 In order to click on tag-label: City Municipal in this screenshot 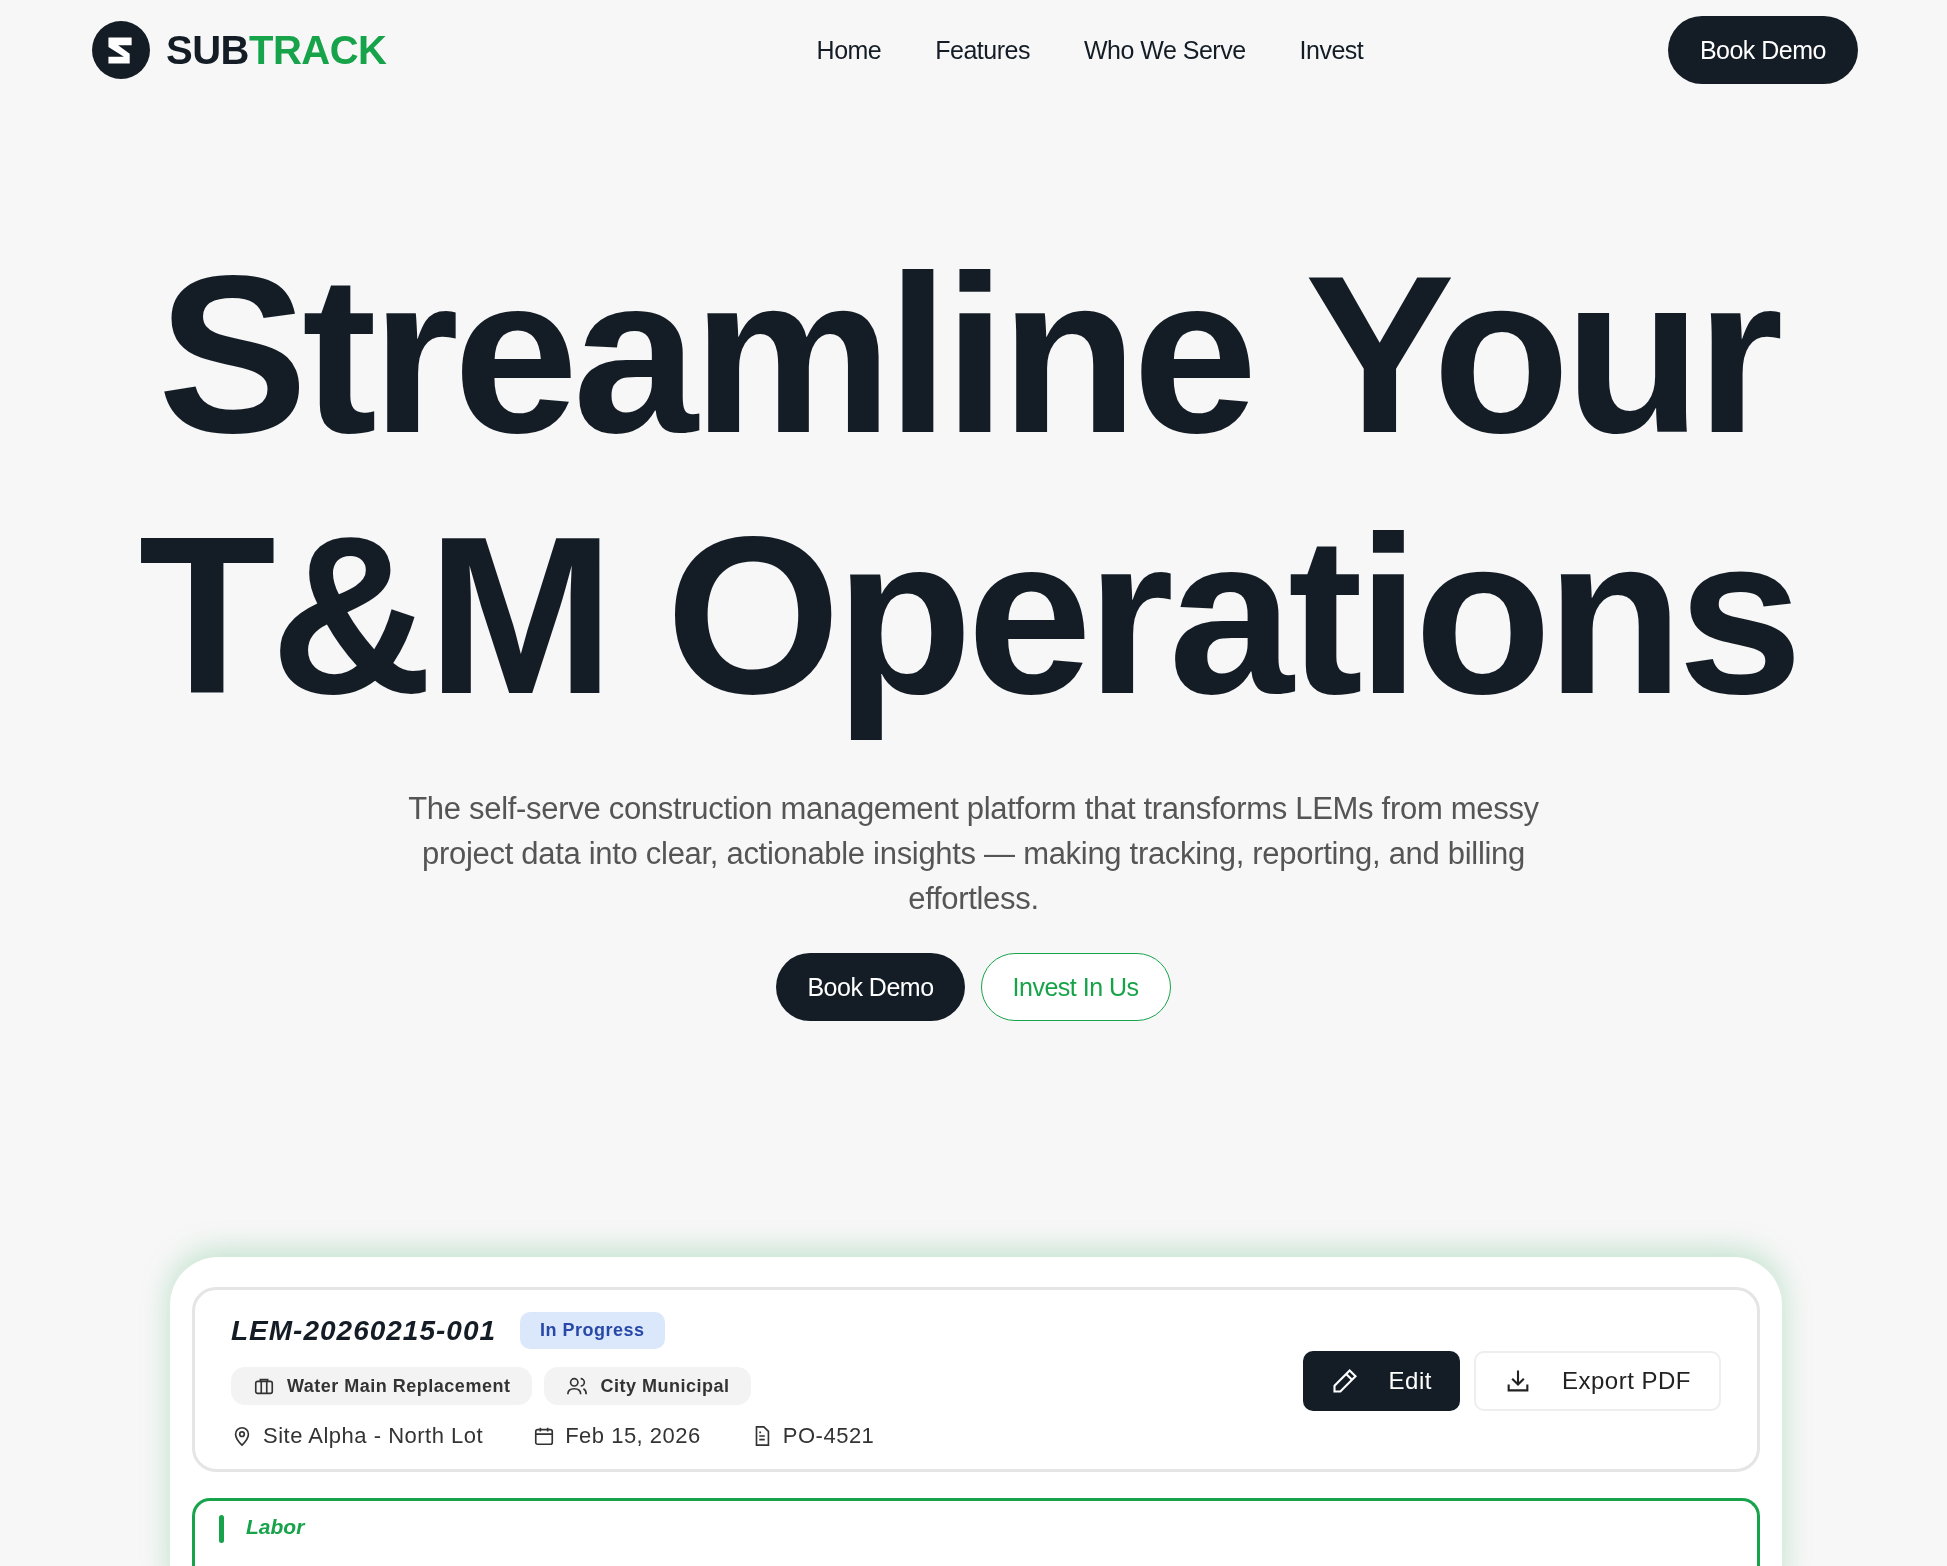, I will do `click(665, 1386)`.